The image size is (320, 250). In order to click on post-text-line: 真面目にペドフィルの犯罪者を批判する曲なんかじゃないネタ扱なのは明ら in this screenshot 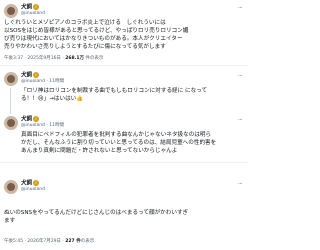, I will do `click(116, 135)`.